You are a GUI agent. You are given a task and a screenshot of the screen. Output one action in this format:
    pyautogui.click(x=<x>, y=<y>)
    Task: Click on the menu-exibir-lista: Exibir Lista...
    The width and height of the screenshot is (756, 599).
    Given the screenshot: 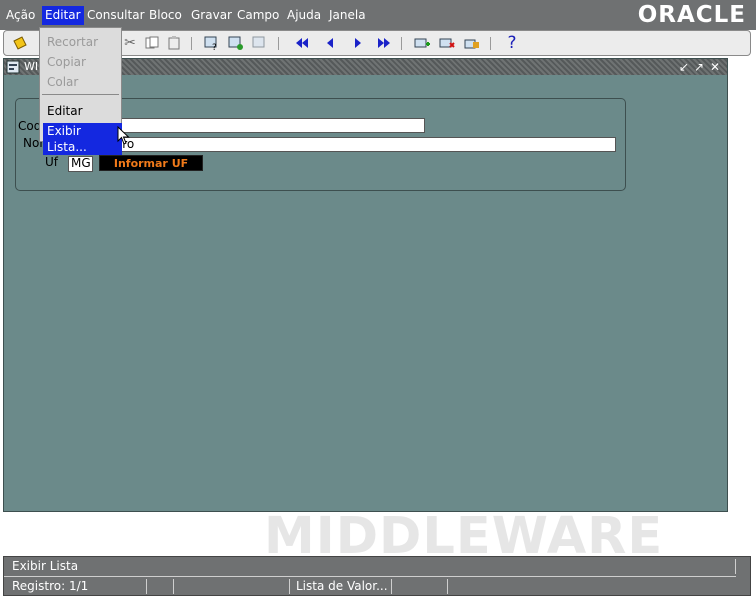 What is the action you would take?
    pyautogui.click(x=82, y=139)
    